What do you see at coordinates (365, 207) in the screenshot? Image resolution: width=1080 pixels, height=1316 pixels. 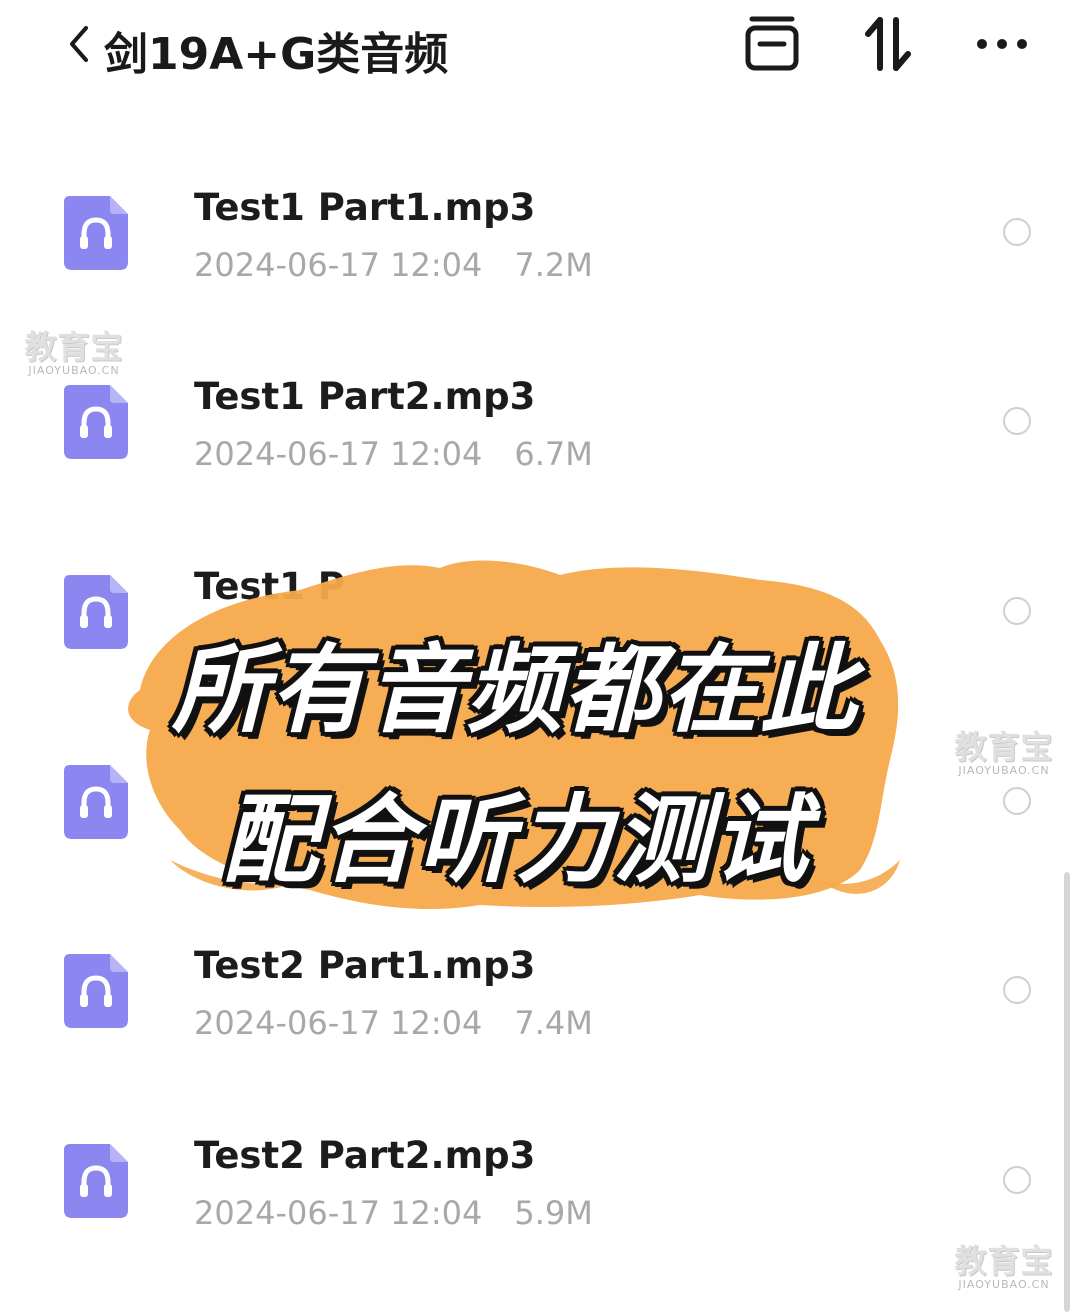 I see `file-name: Test1 Part1.mp3` at bounding box center [365, 207].